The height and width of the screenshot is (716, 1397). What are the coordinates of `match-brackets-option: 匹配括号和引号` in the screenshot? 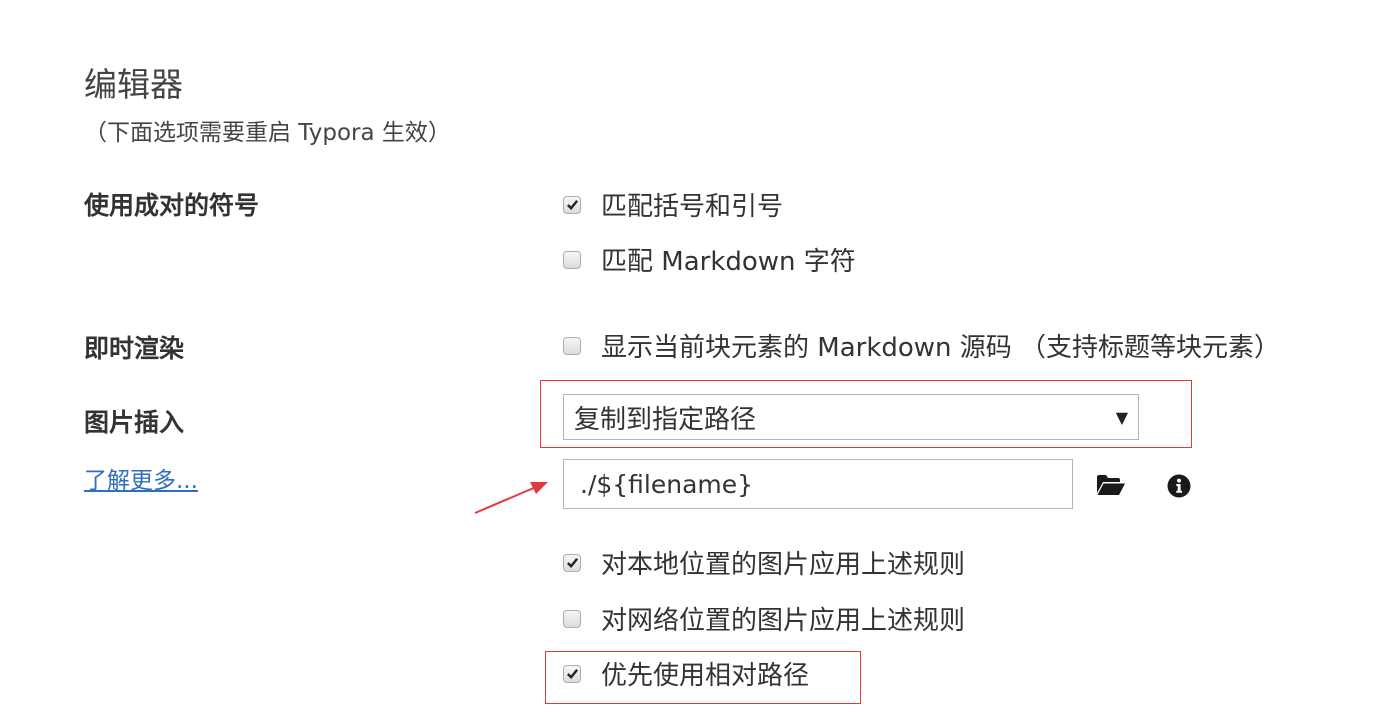 It's located at (673, 204).